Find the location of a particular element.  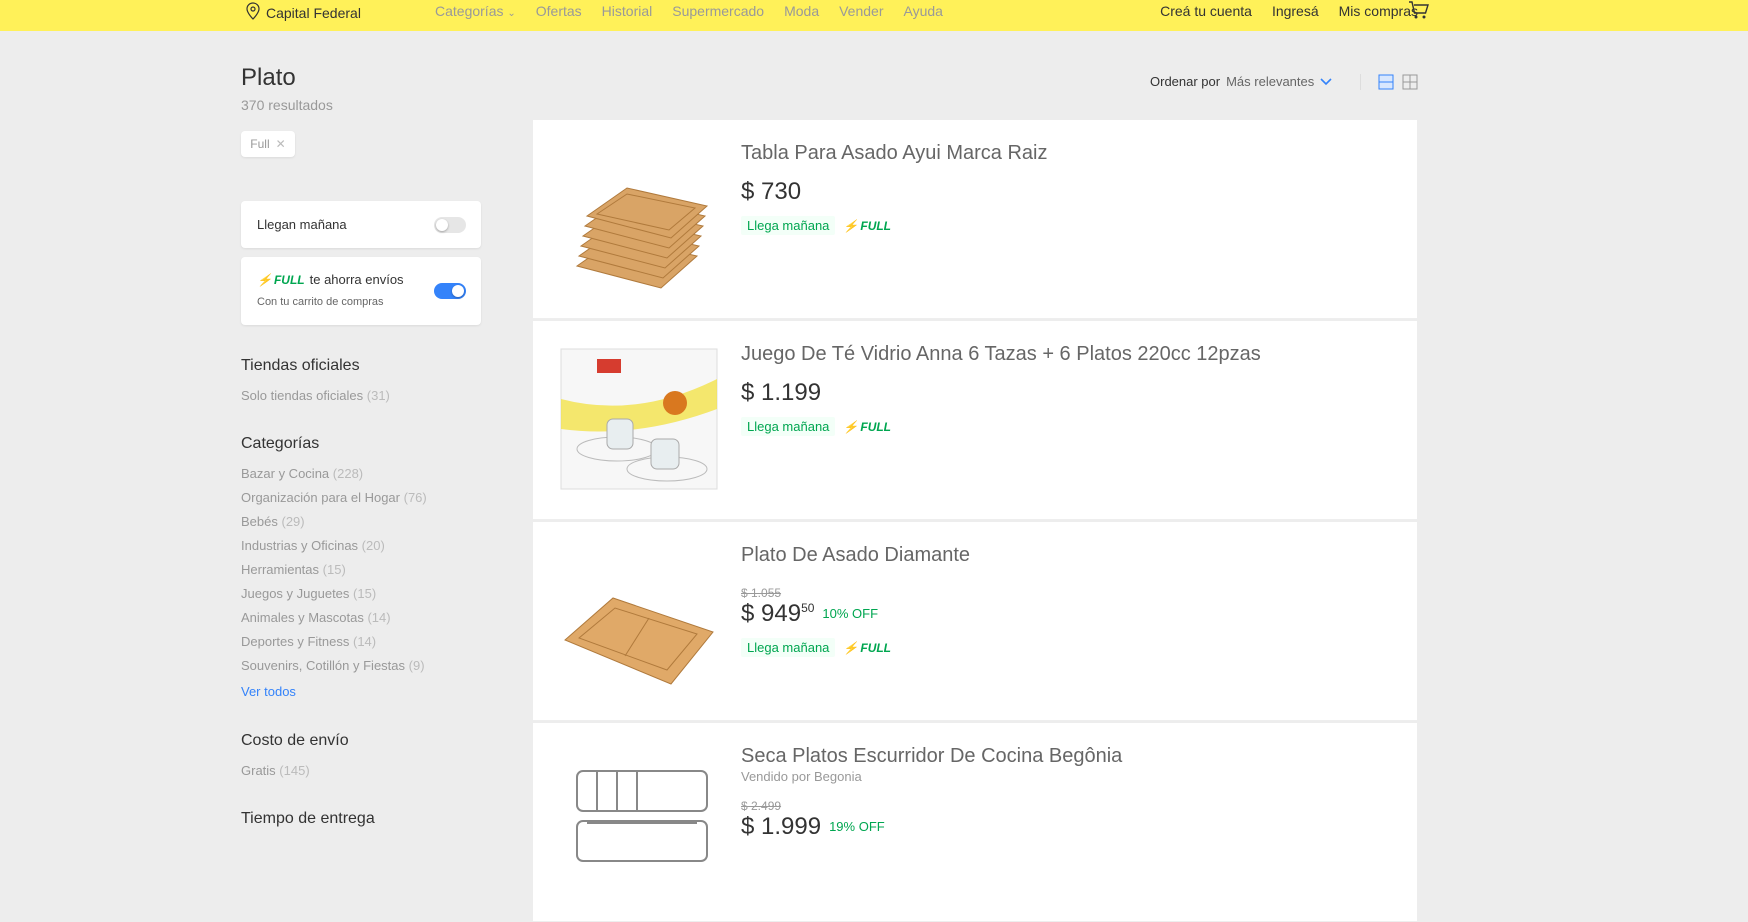

cart-icon is located at coordinates (1419, 12).